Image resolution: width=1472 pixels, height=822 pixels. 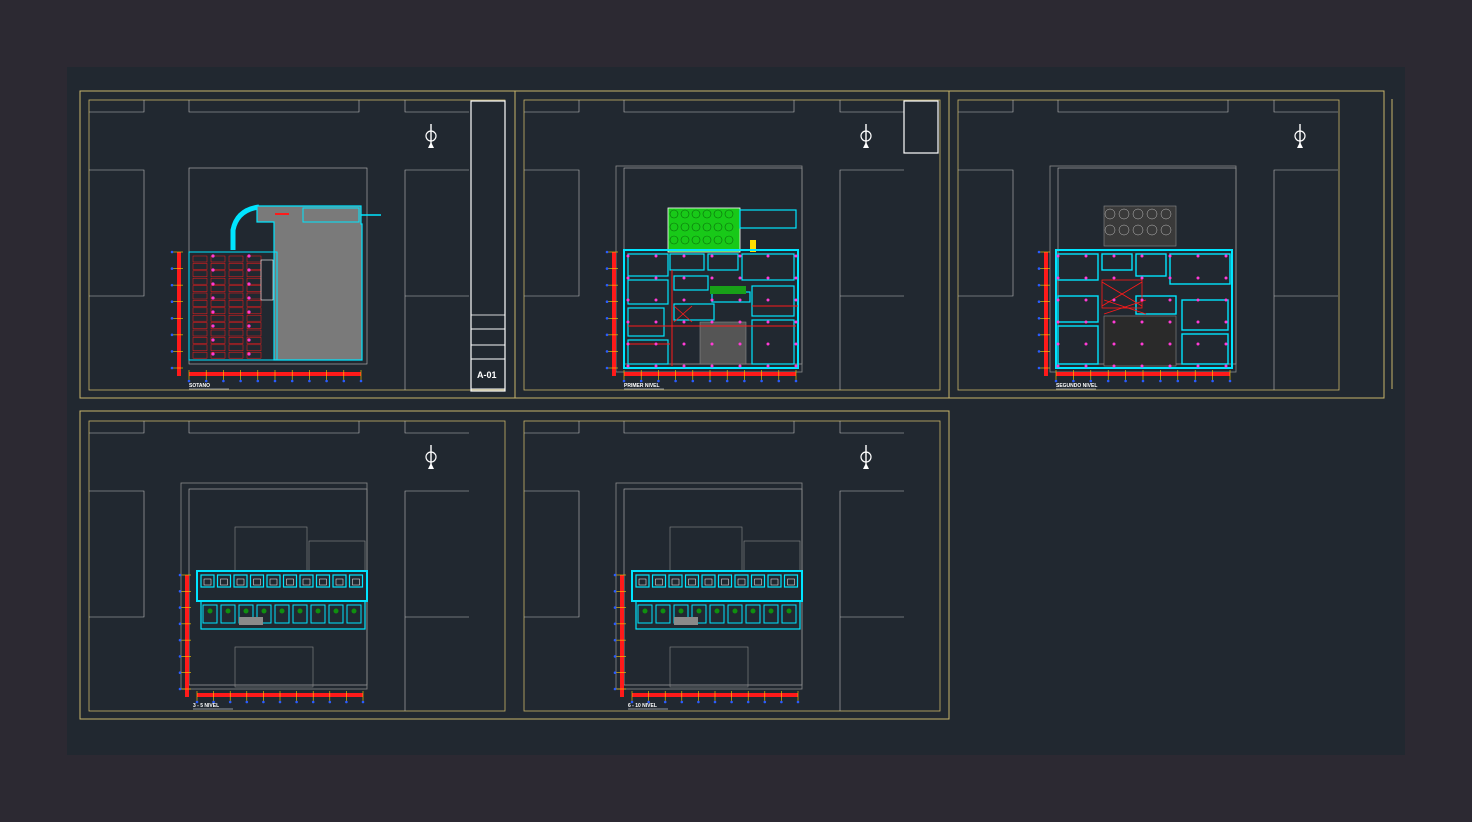 I want to click on plan-level-3-5: 3 - 5 NIVEL, so click(x=297, y=566).